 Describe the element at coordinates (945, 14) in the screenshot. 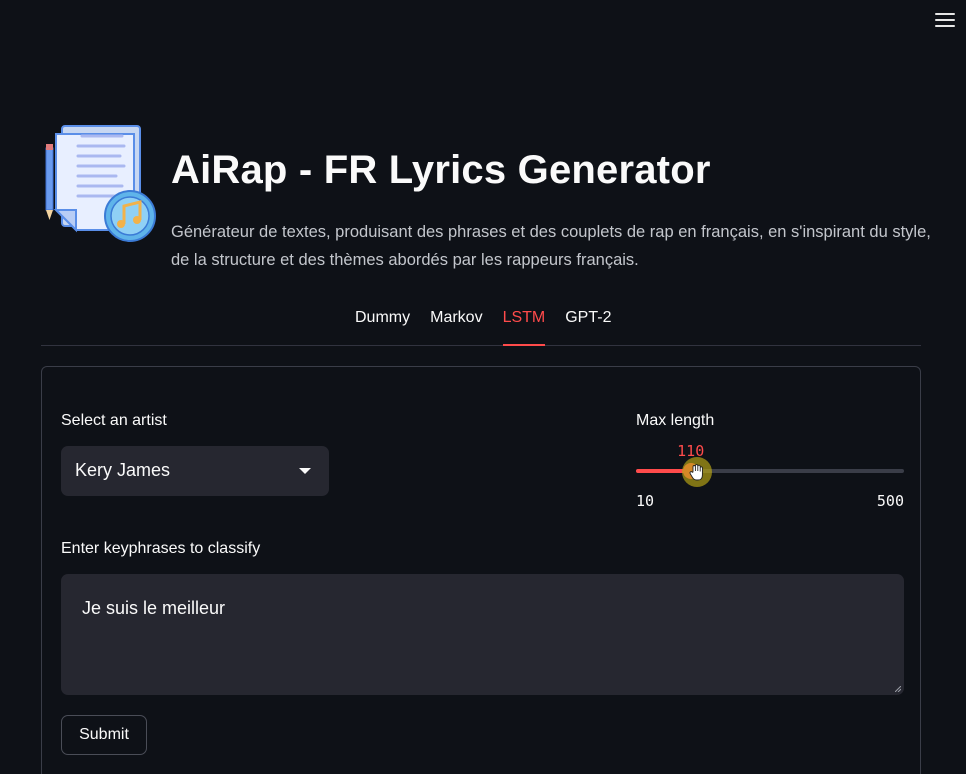

I see `hamburger-menu-icon` at that location.